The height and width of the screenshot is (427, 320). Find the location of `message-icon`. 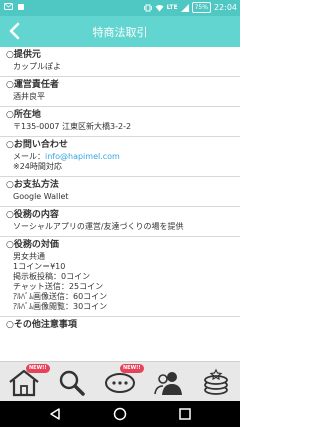

message-icon is located at coordinates (8, 6).